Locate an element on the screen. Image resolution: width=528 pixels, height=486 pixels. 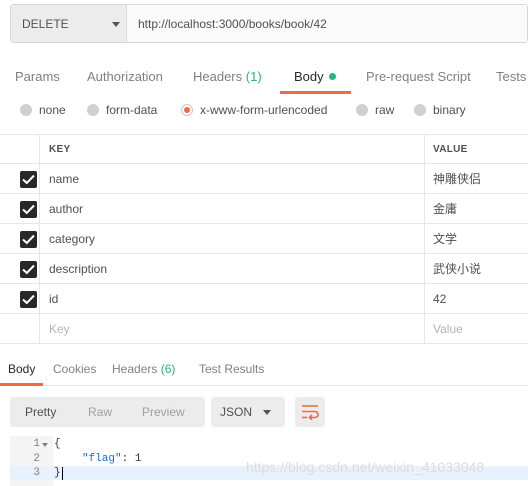
value-cell: 神雕侠侣 is located at coordinates (457, 178).